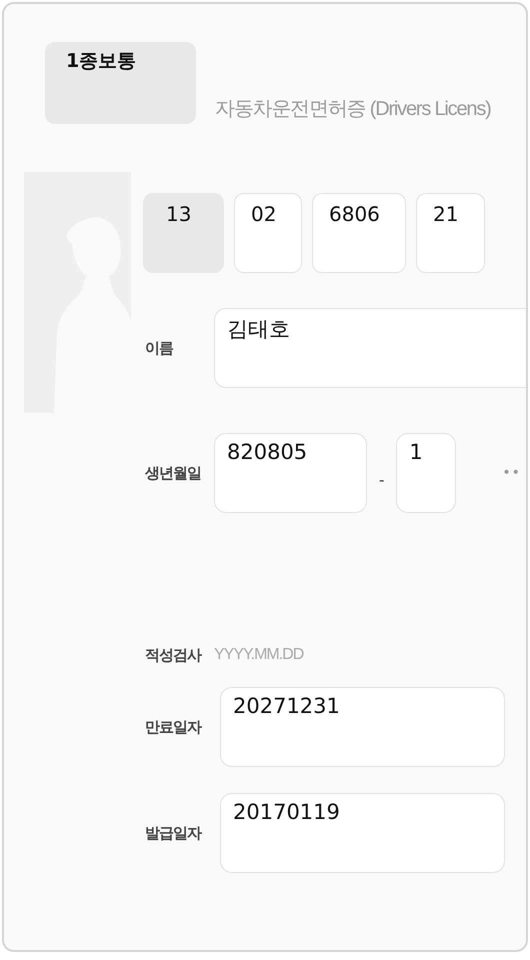  I want to click on input-field: 20170119, so click(362, 833).